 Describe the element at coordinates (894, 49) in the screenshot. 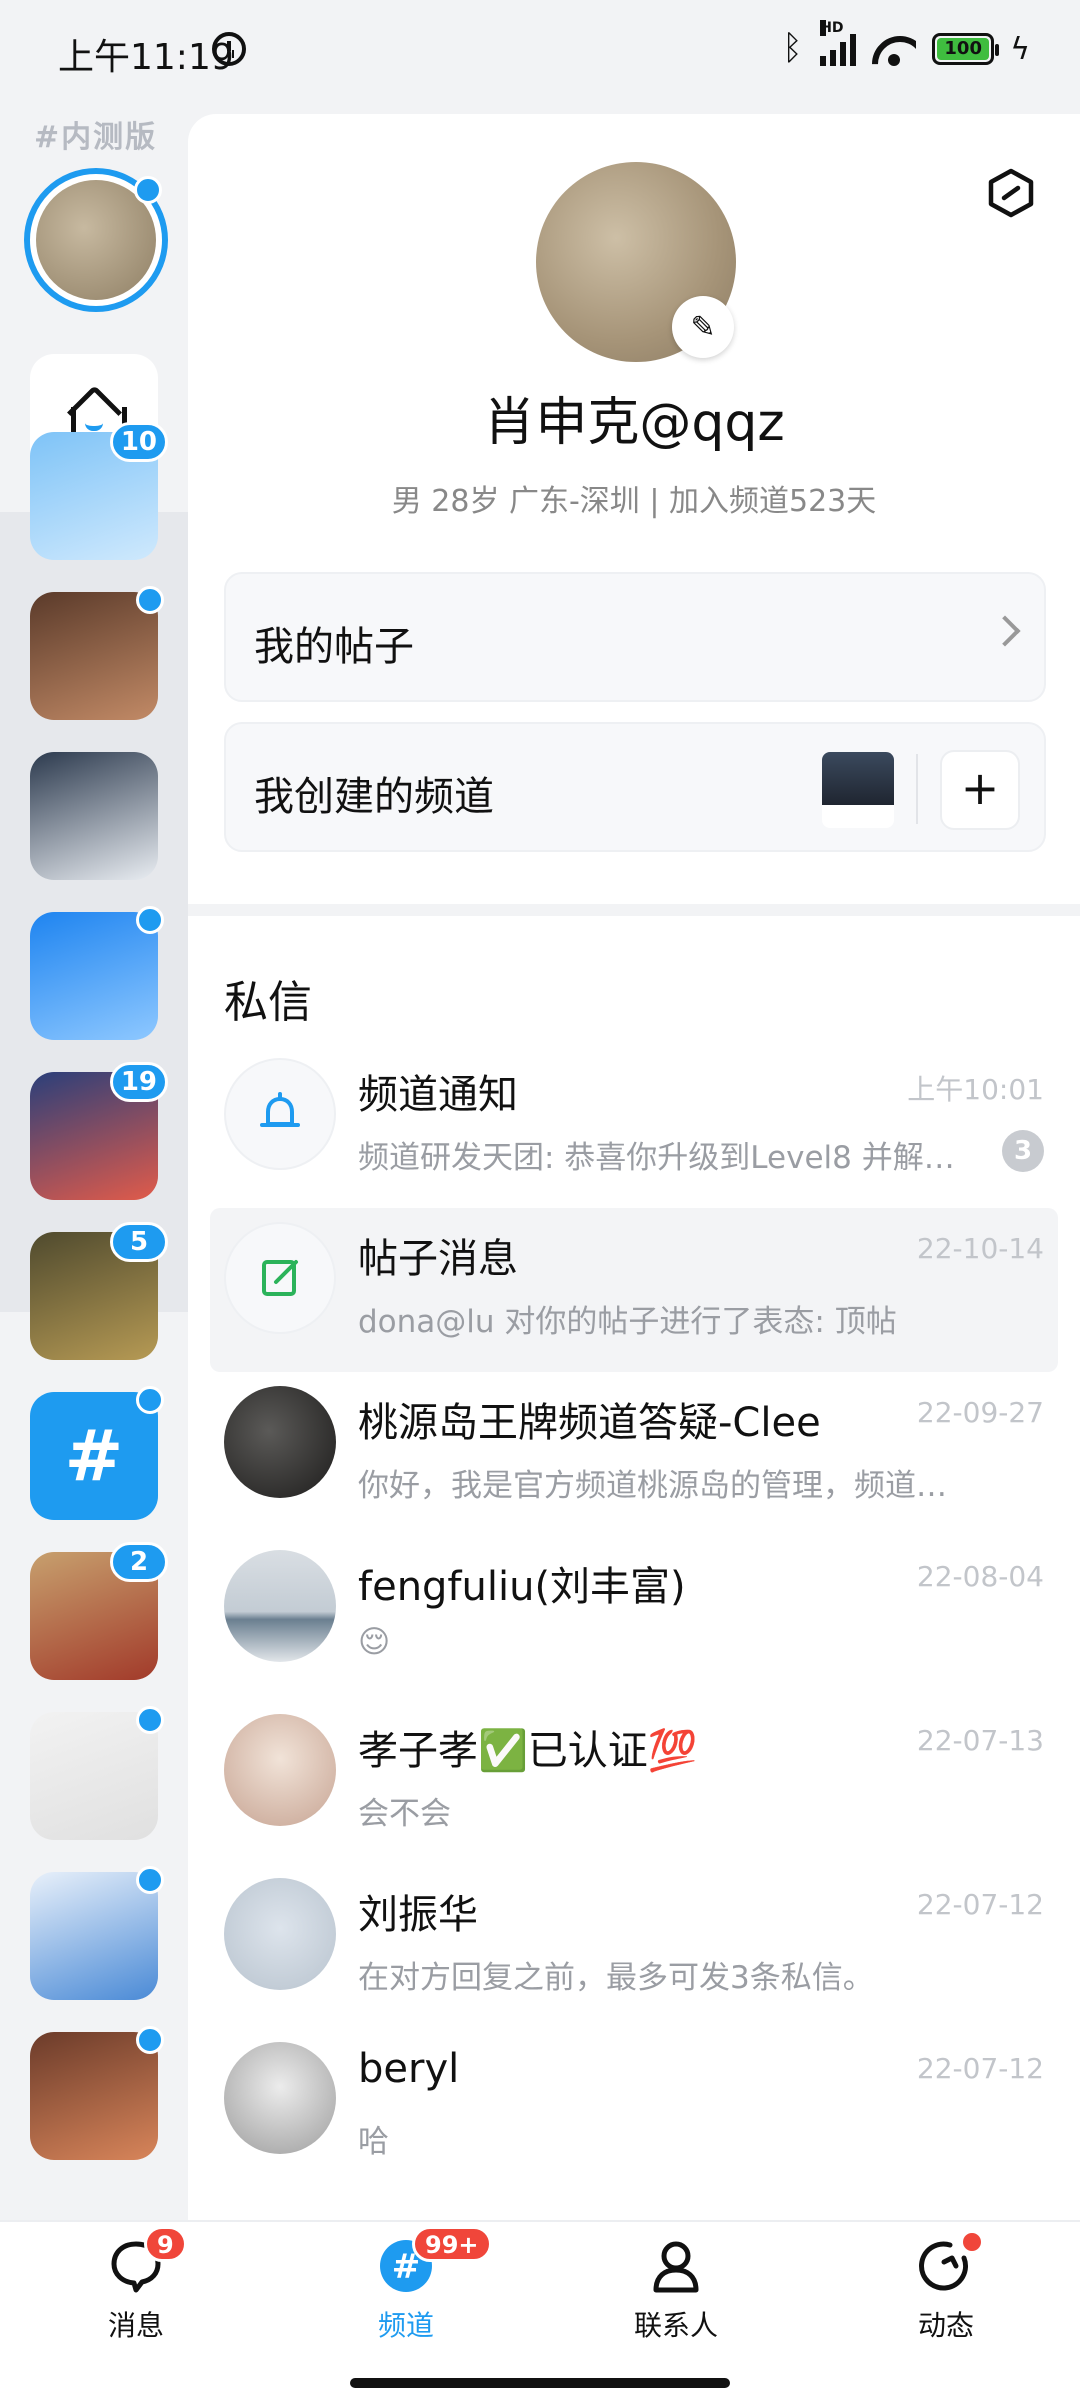

I see `wifi-icon` at that location.